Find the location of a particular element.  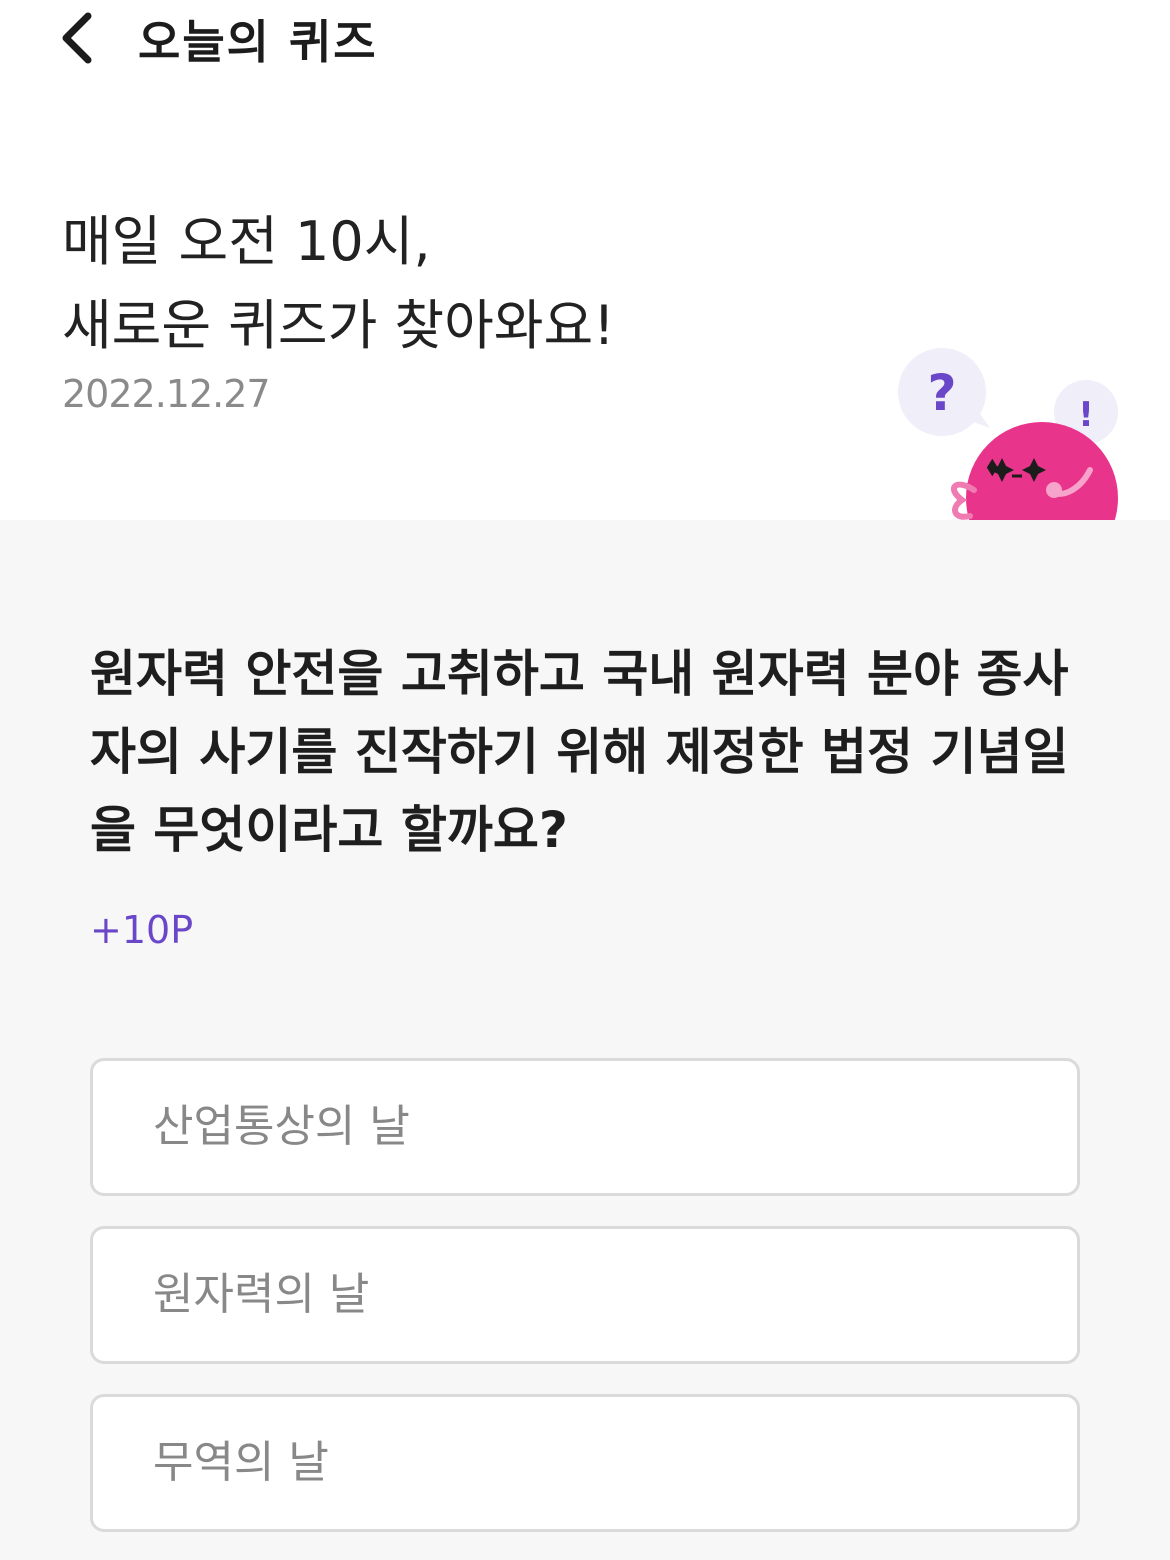

chevron-left-icon is located at coordinates (77, 38).